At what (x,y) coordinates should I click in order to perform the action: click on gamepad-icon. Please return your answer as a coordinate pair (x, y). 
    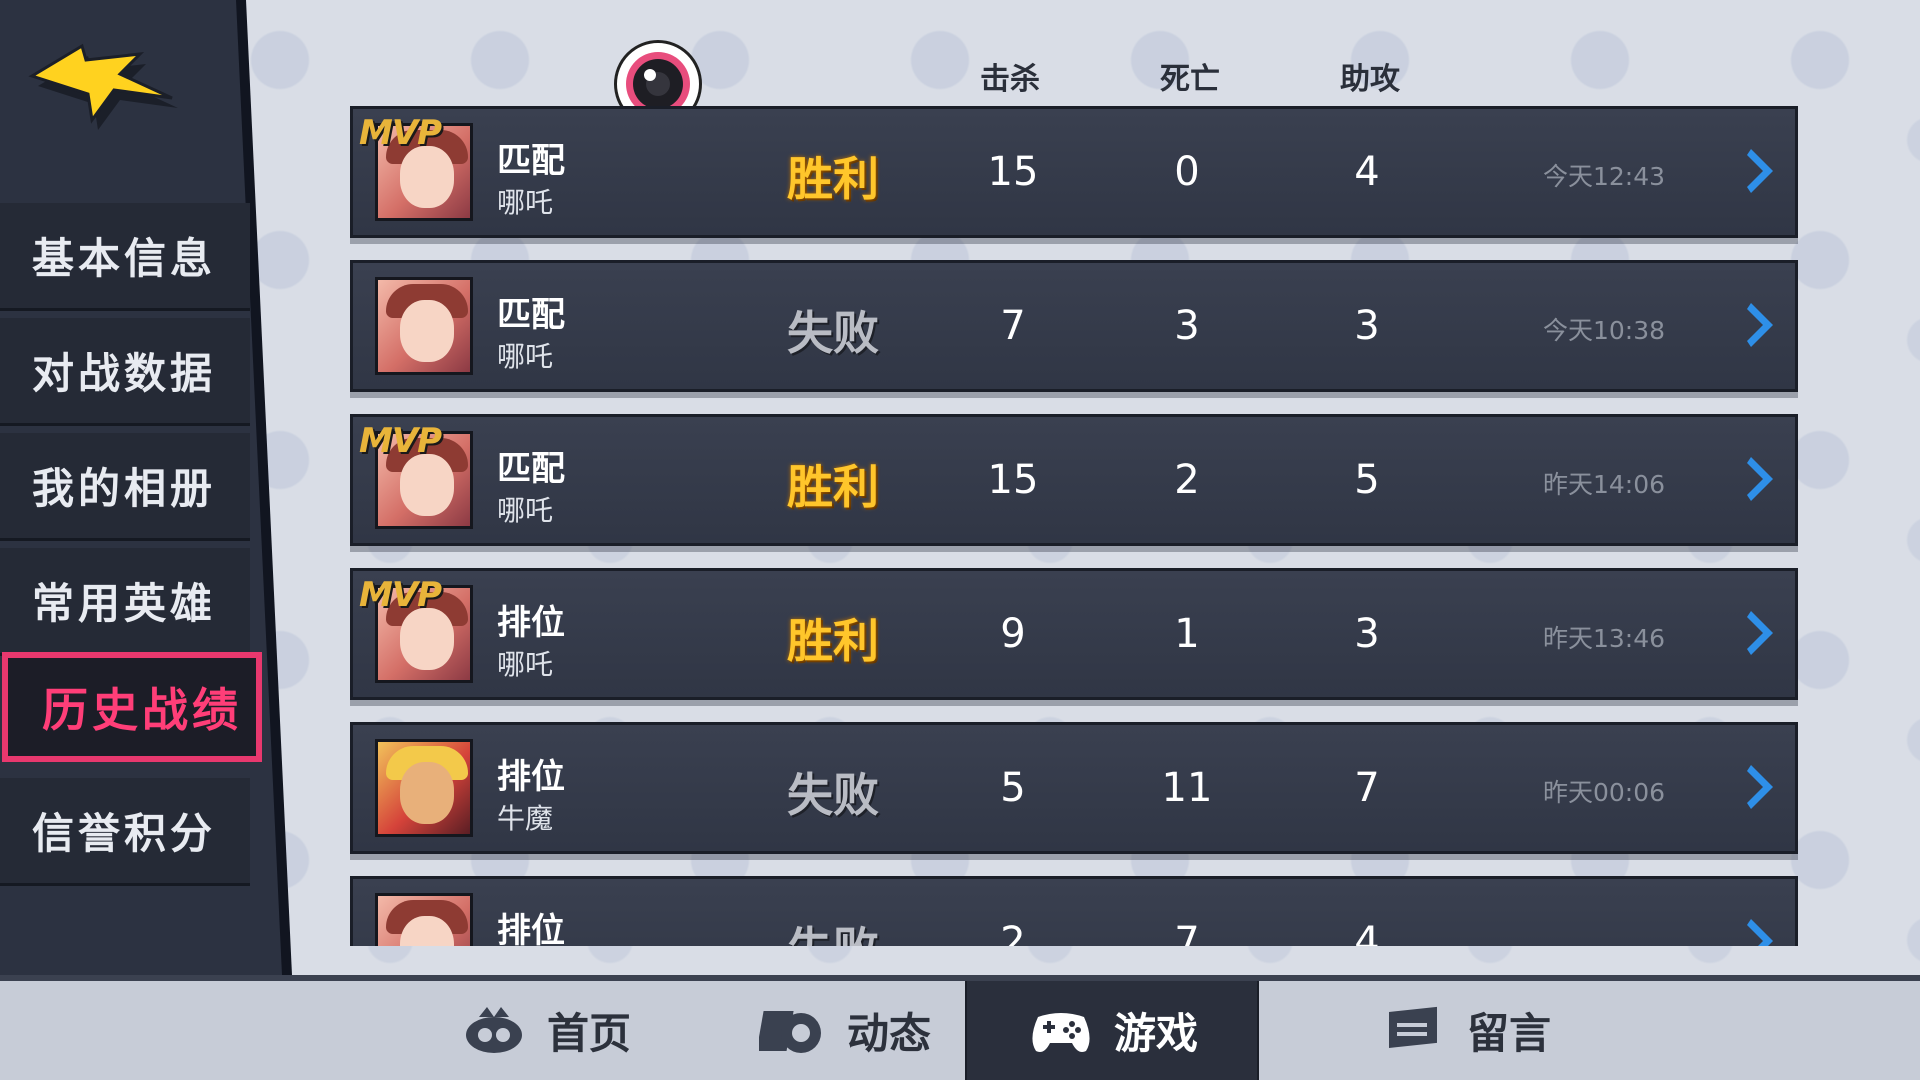
    Looking at the image, I should click on (1061, 1032).